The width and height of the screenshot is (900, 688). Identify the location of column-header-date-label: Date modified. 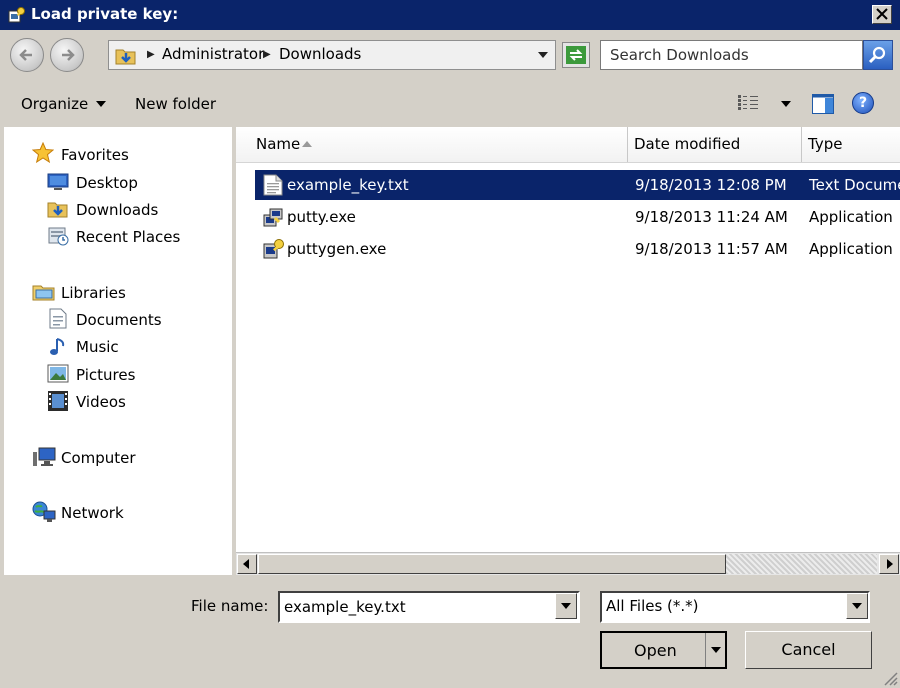
(687, 144).